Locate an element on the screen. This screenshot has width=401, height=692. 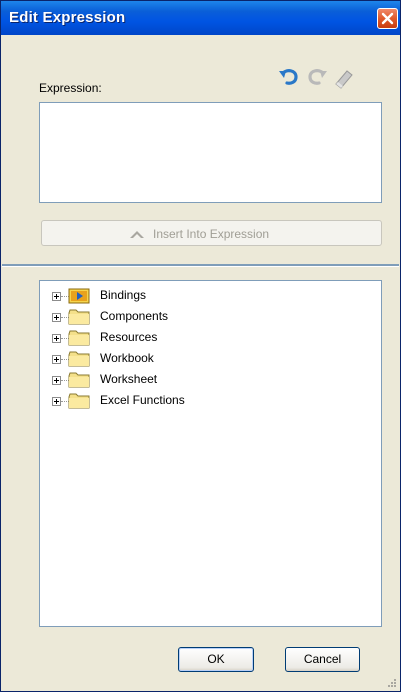
clear-button is located at coordinates (344, 78).